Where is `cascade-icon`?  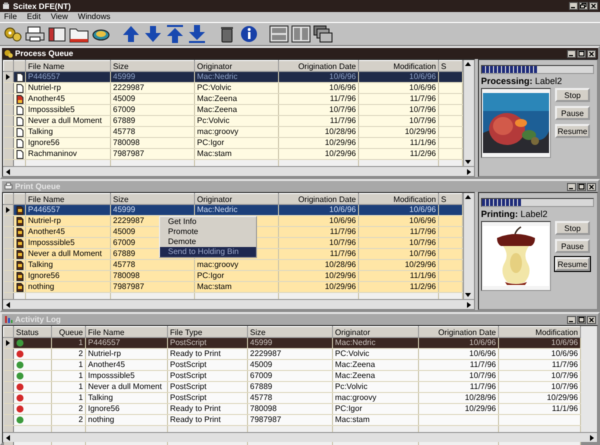 cascade-icon is located at coordinates (323, 34).